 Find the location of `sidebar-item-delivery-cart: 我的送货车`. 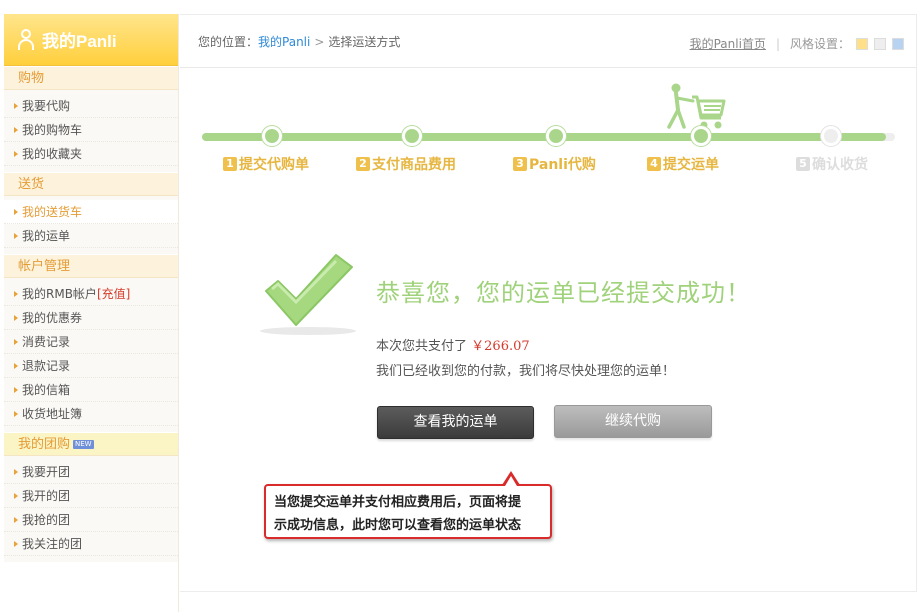

sidebar-item-delivery-cart: 我的送货车 is located at coordinates (91, 212).